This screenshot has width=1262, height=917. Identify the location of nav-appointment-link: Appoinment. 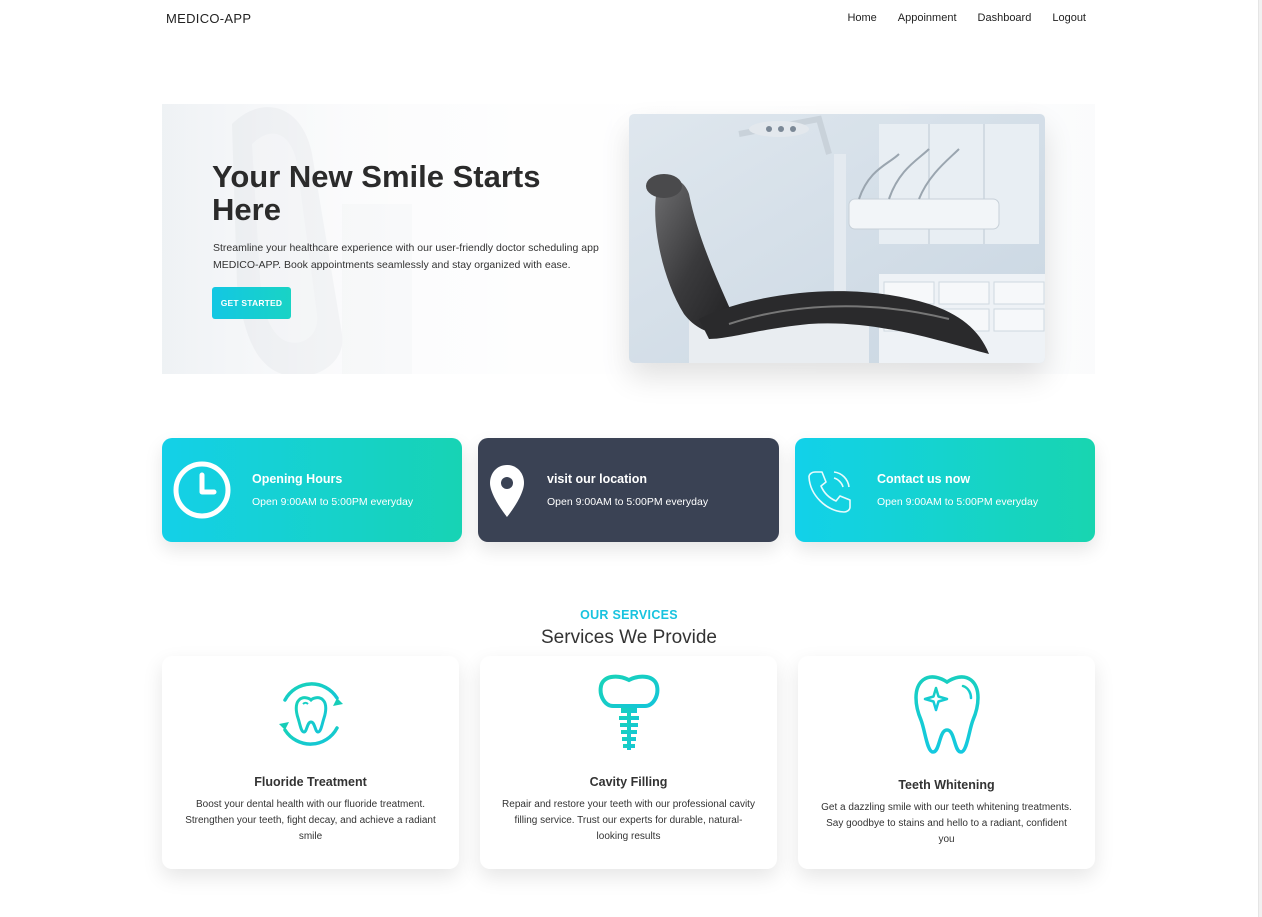
(927, 18).